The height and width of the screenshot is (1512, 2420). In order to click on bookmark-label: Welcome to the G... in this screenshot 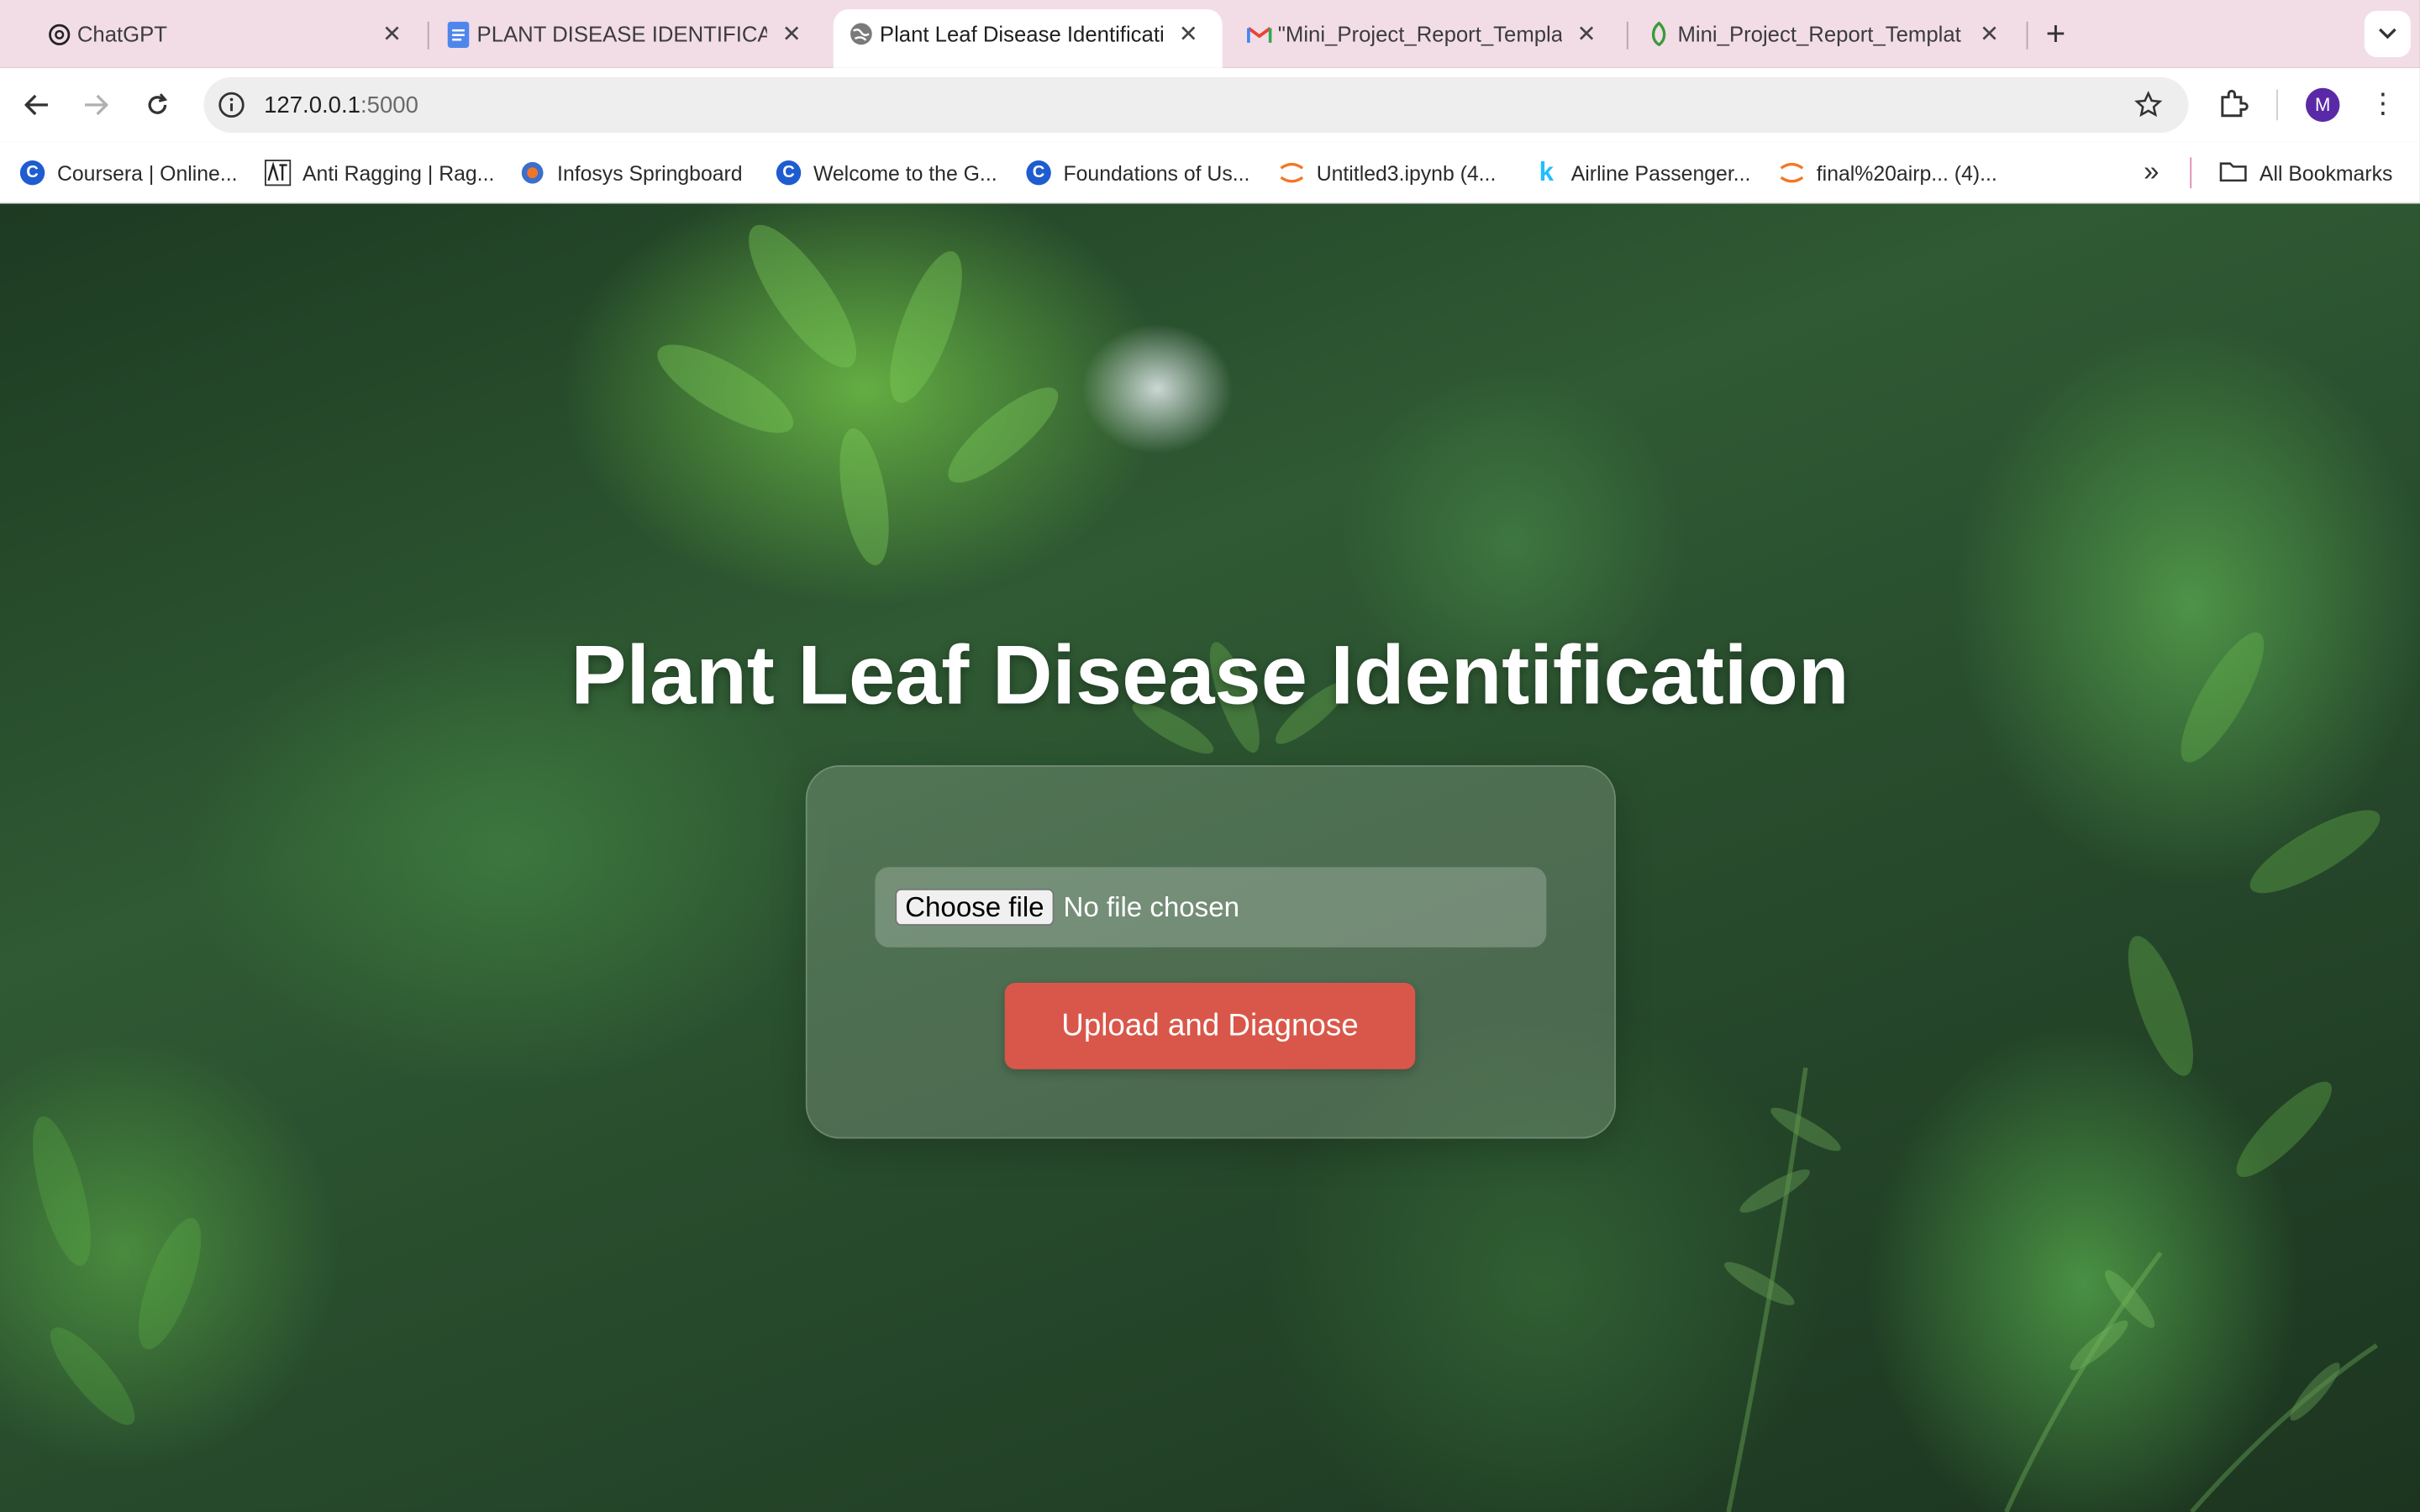, I will do `click(905, 172)`.